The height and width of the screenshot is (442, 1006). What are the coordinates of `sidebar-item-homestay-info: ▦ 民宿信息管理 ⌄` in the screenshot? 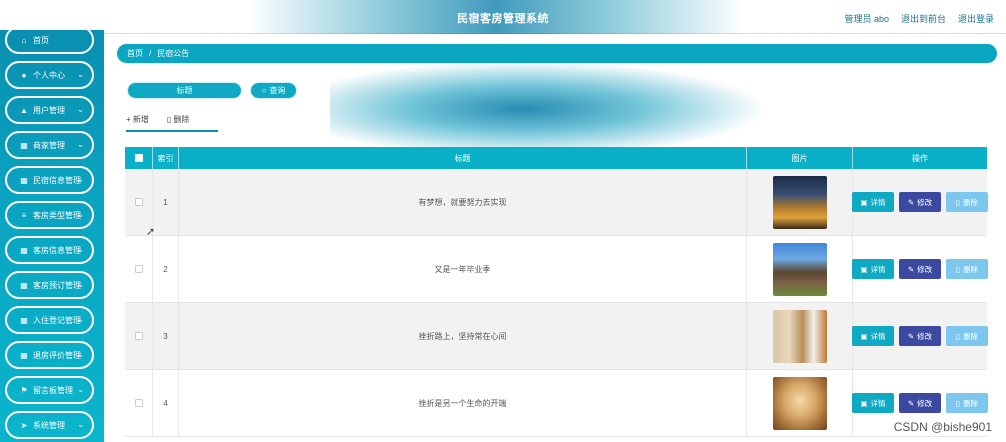 It's located at (49, 180).